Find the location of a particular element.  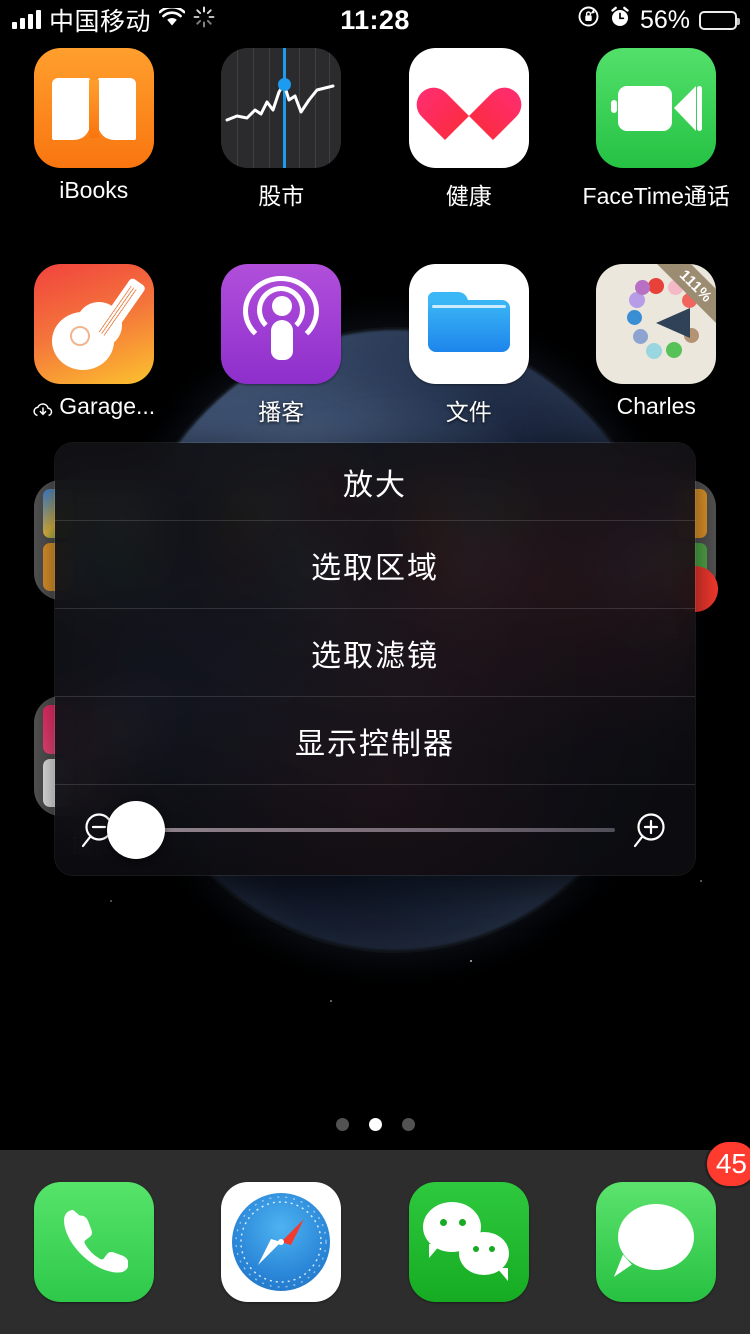

app-cell-files: 文件 is located at coordinates (469, 345).